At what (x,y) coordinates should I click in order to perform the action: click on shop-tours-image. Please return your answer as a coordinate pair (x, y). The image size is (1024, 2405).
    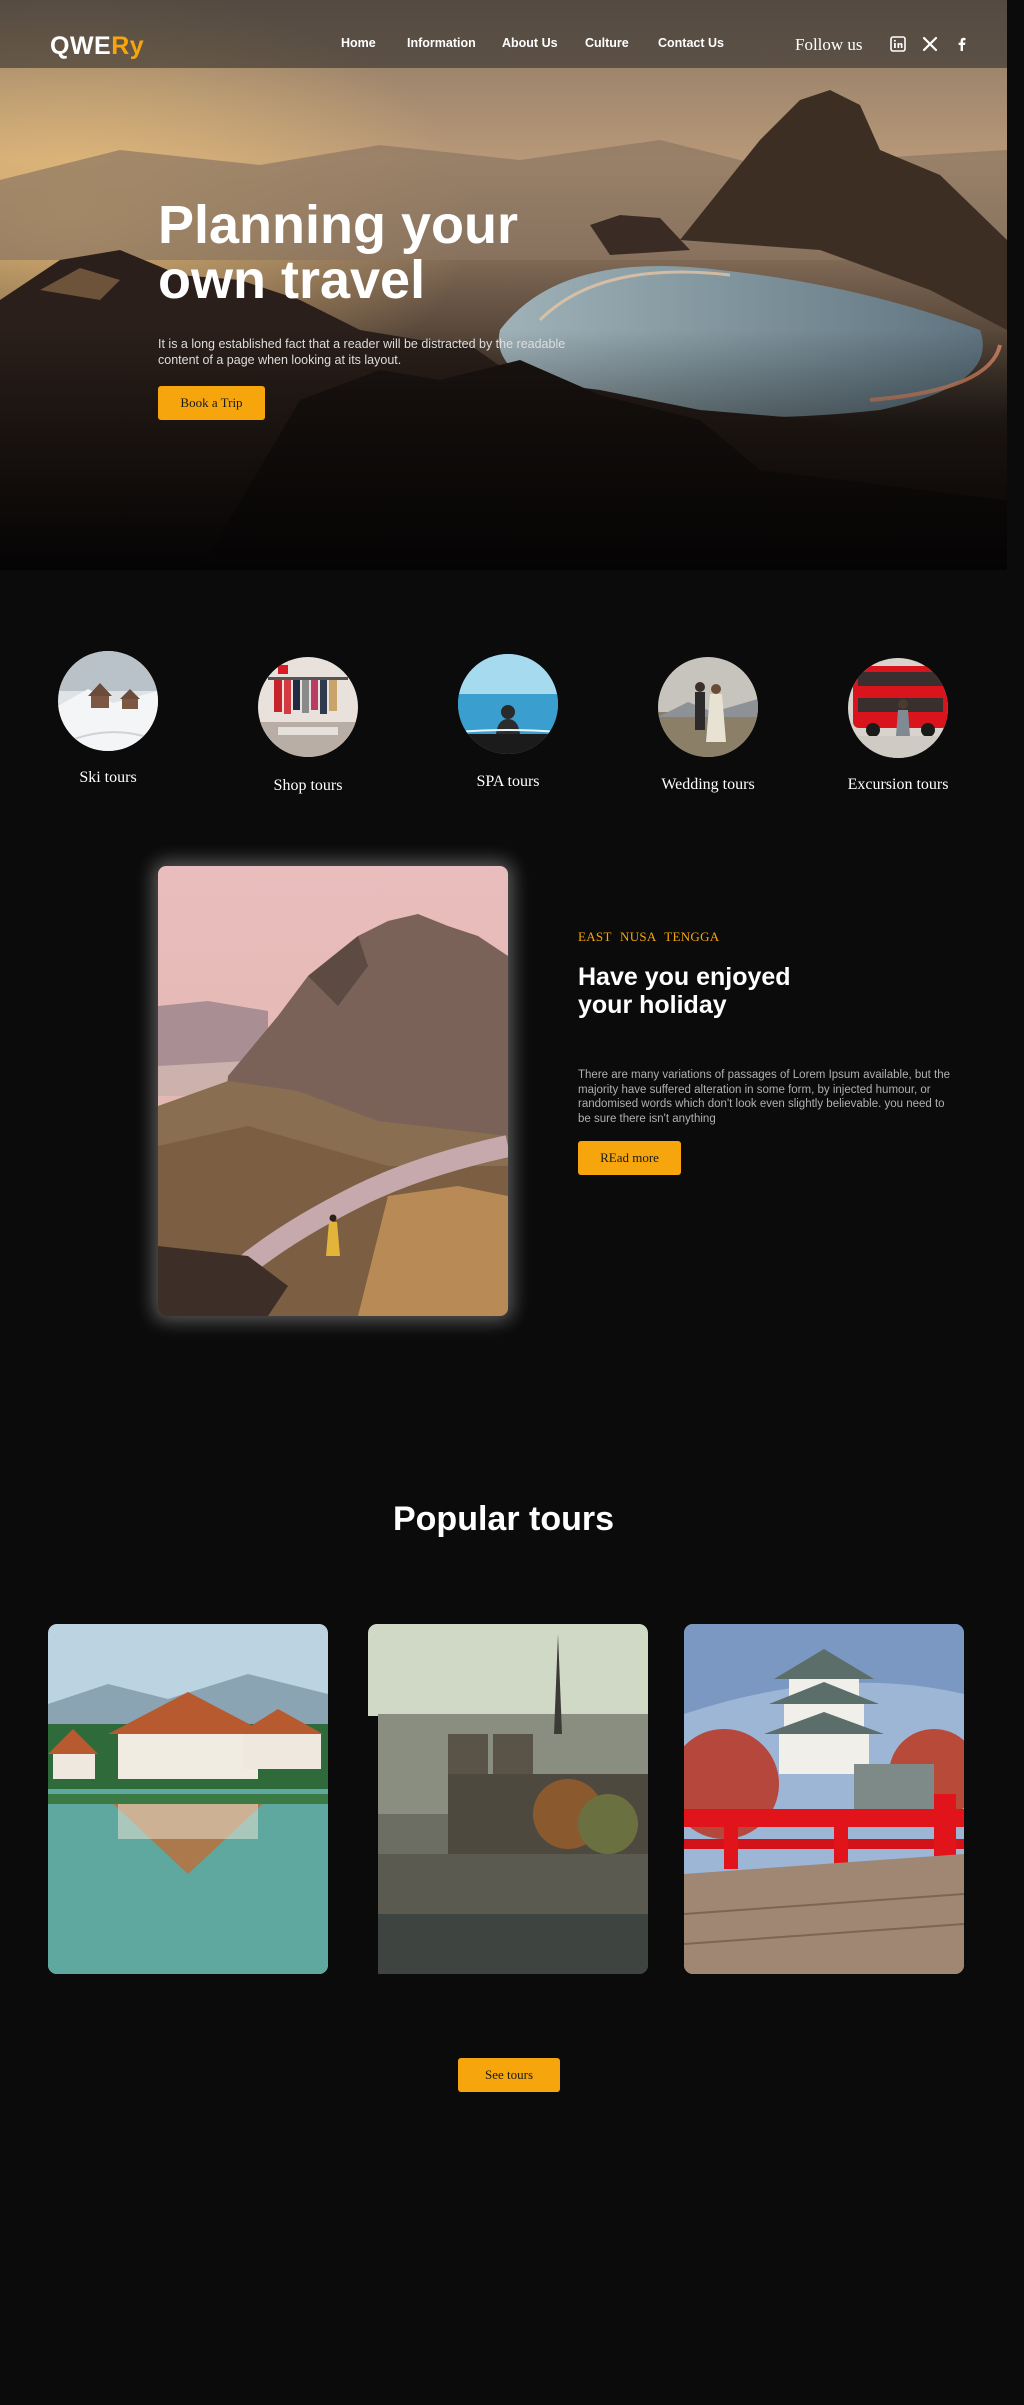
    Looking at the image, I should click on (308, 707).